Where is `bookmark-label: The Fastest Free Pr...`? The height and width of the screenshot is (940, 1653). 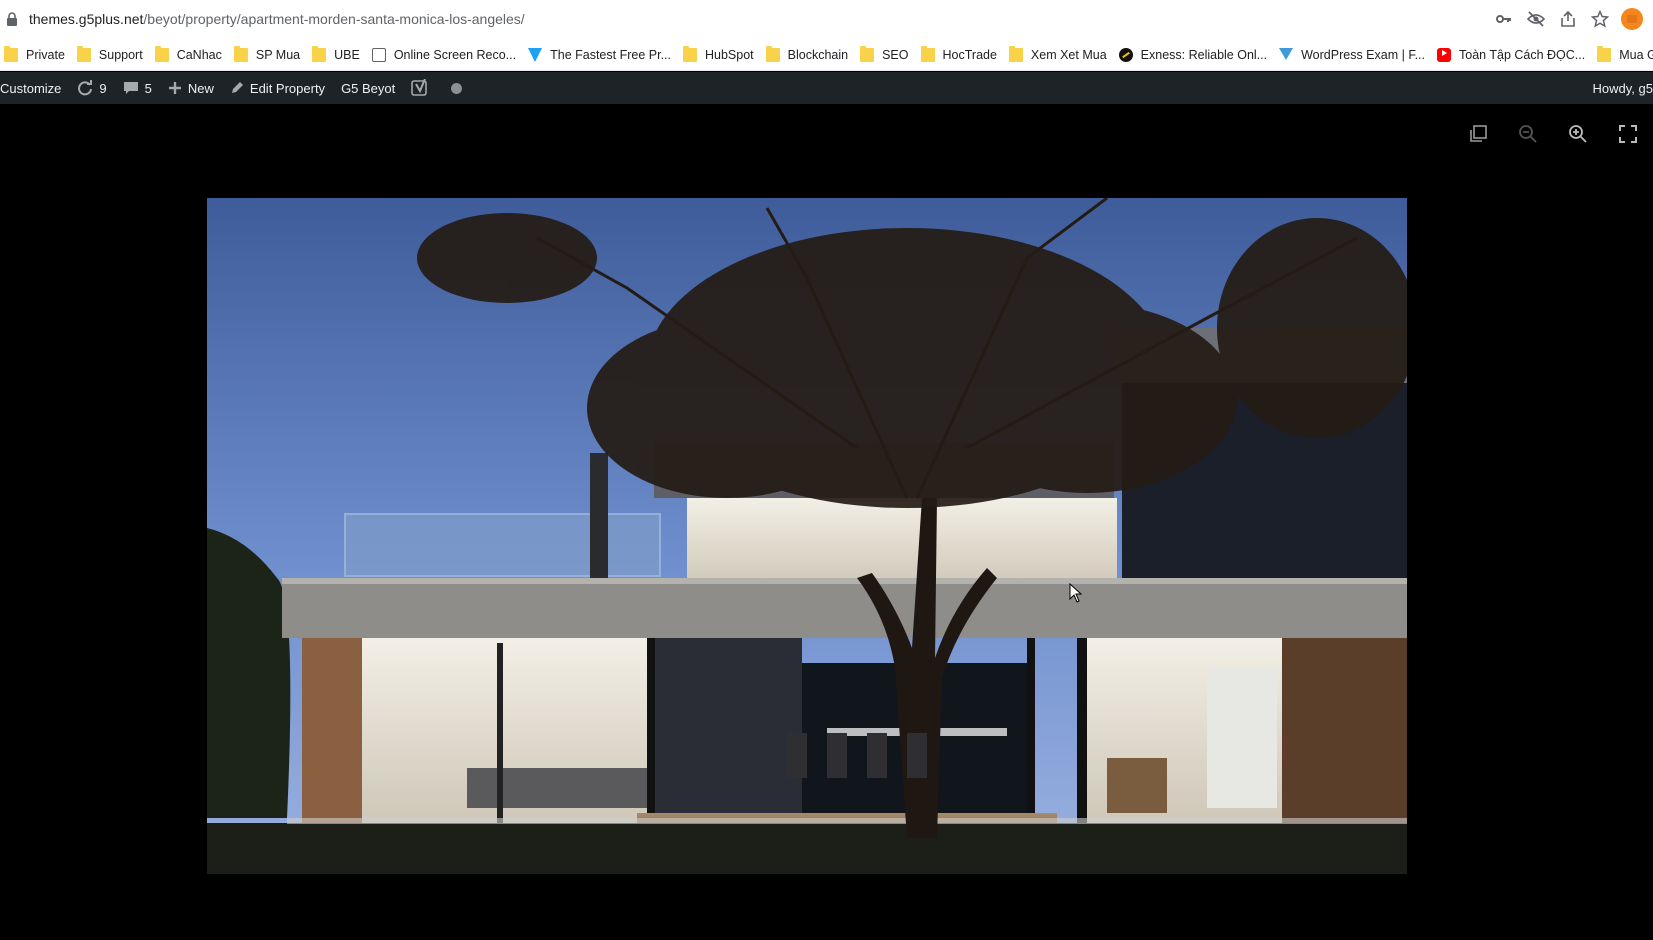
bookmark-label: The Fastest Free Pr... is located at coordinates (610, 55).